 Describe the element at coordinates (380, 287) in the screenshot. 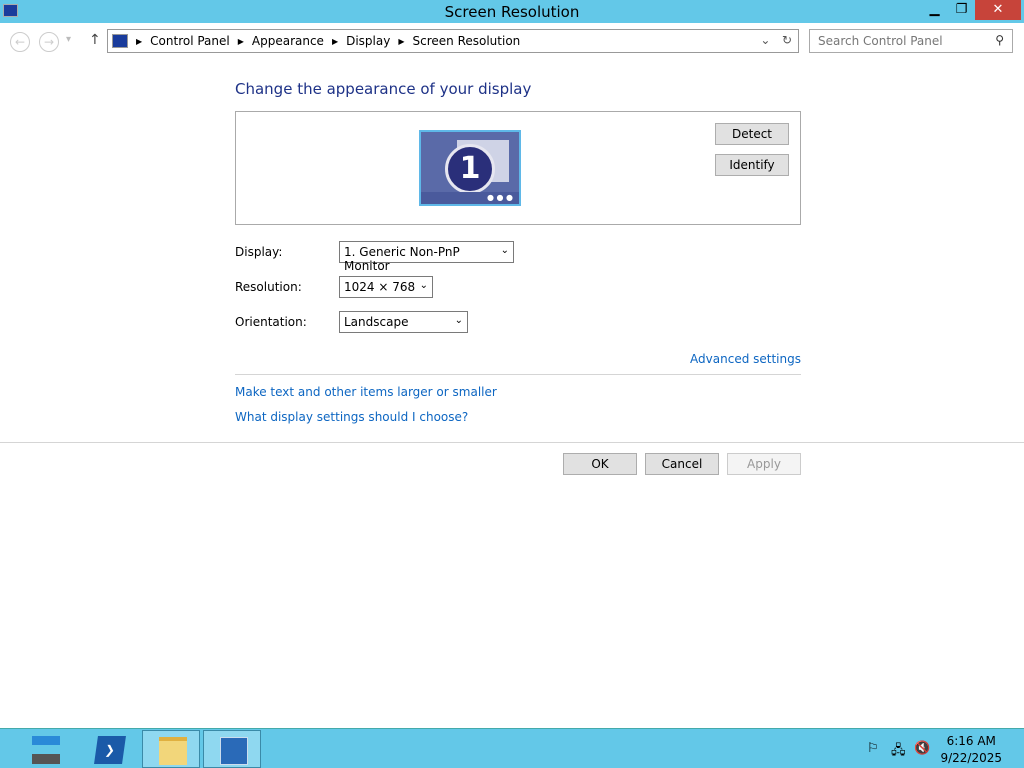

I see `resolution-value: 1024 × 768` at that location.